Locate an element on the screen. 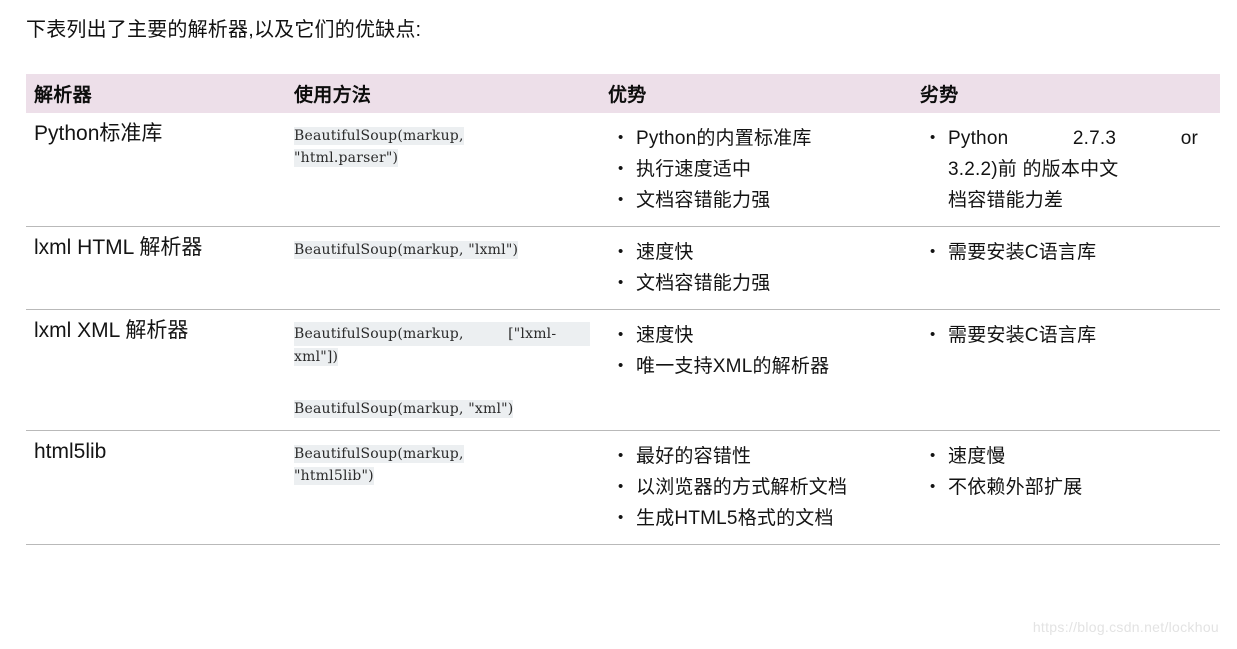 The image size is (1237, 649). code-snippet: BeautifulSoup(markup, "xml") is located at coordinates (442, 409).